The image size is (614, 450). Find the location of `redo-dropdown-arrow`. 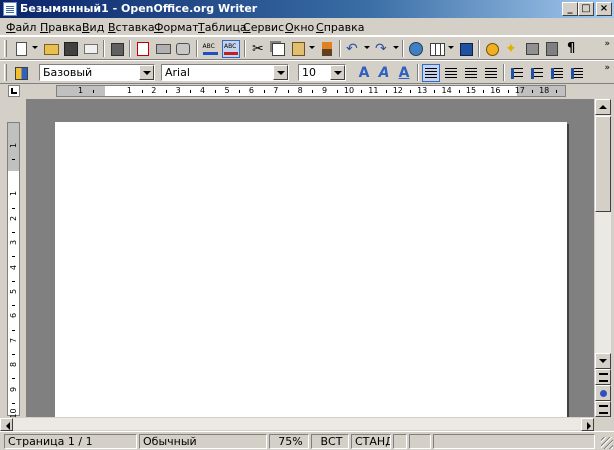

redo-dropdown-arrow is located at coordinates (396, 47).